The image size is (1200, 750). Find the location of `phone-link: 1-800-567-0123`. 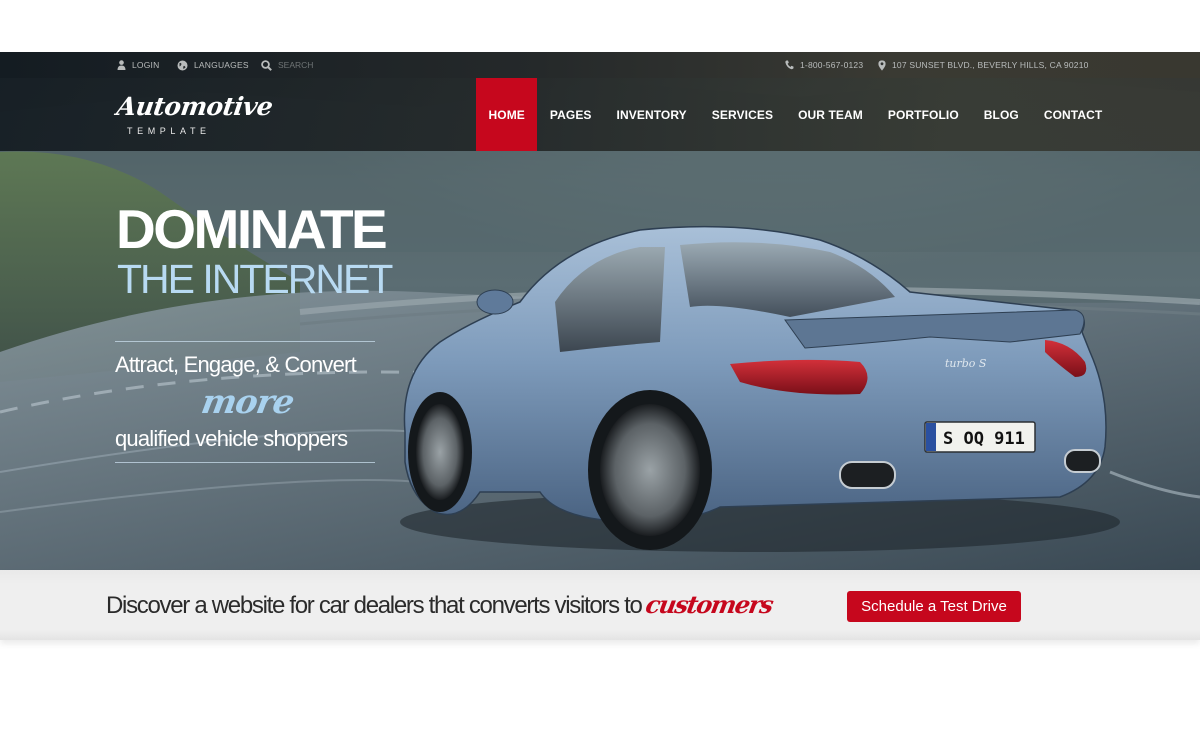

phone-link: 1-800-567-0123 is located at coordinates (824, 65).